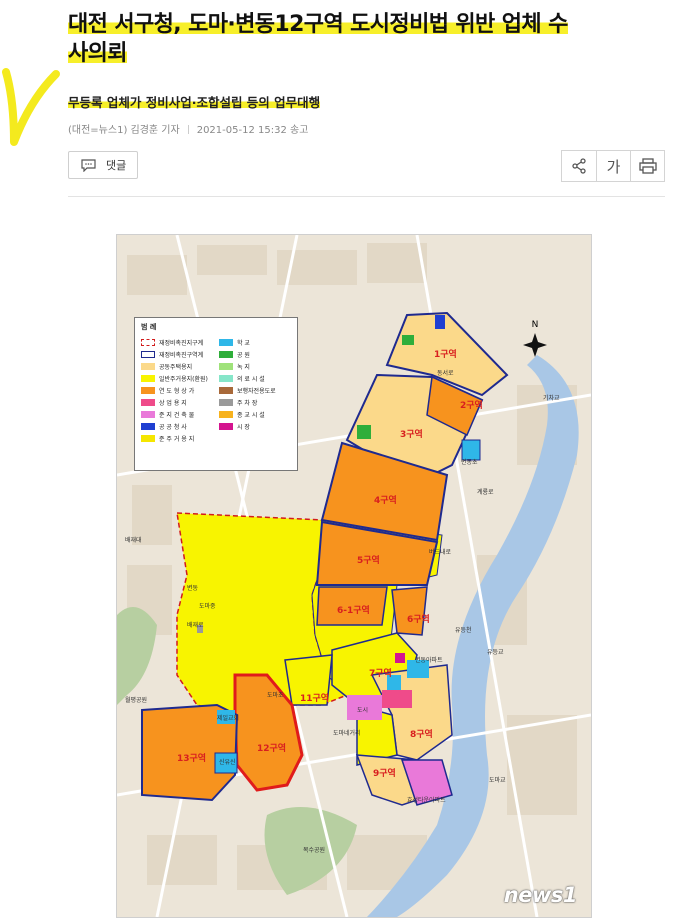 This screenshot has height=921, width=689. Describe the element at coordinates (88, 165) in the screenshot. I see `speech-bubble-icon` at that location.